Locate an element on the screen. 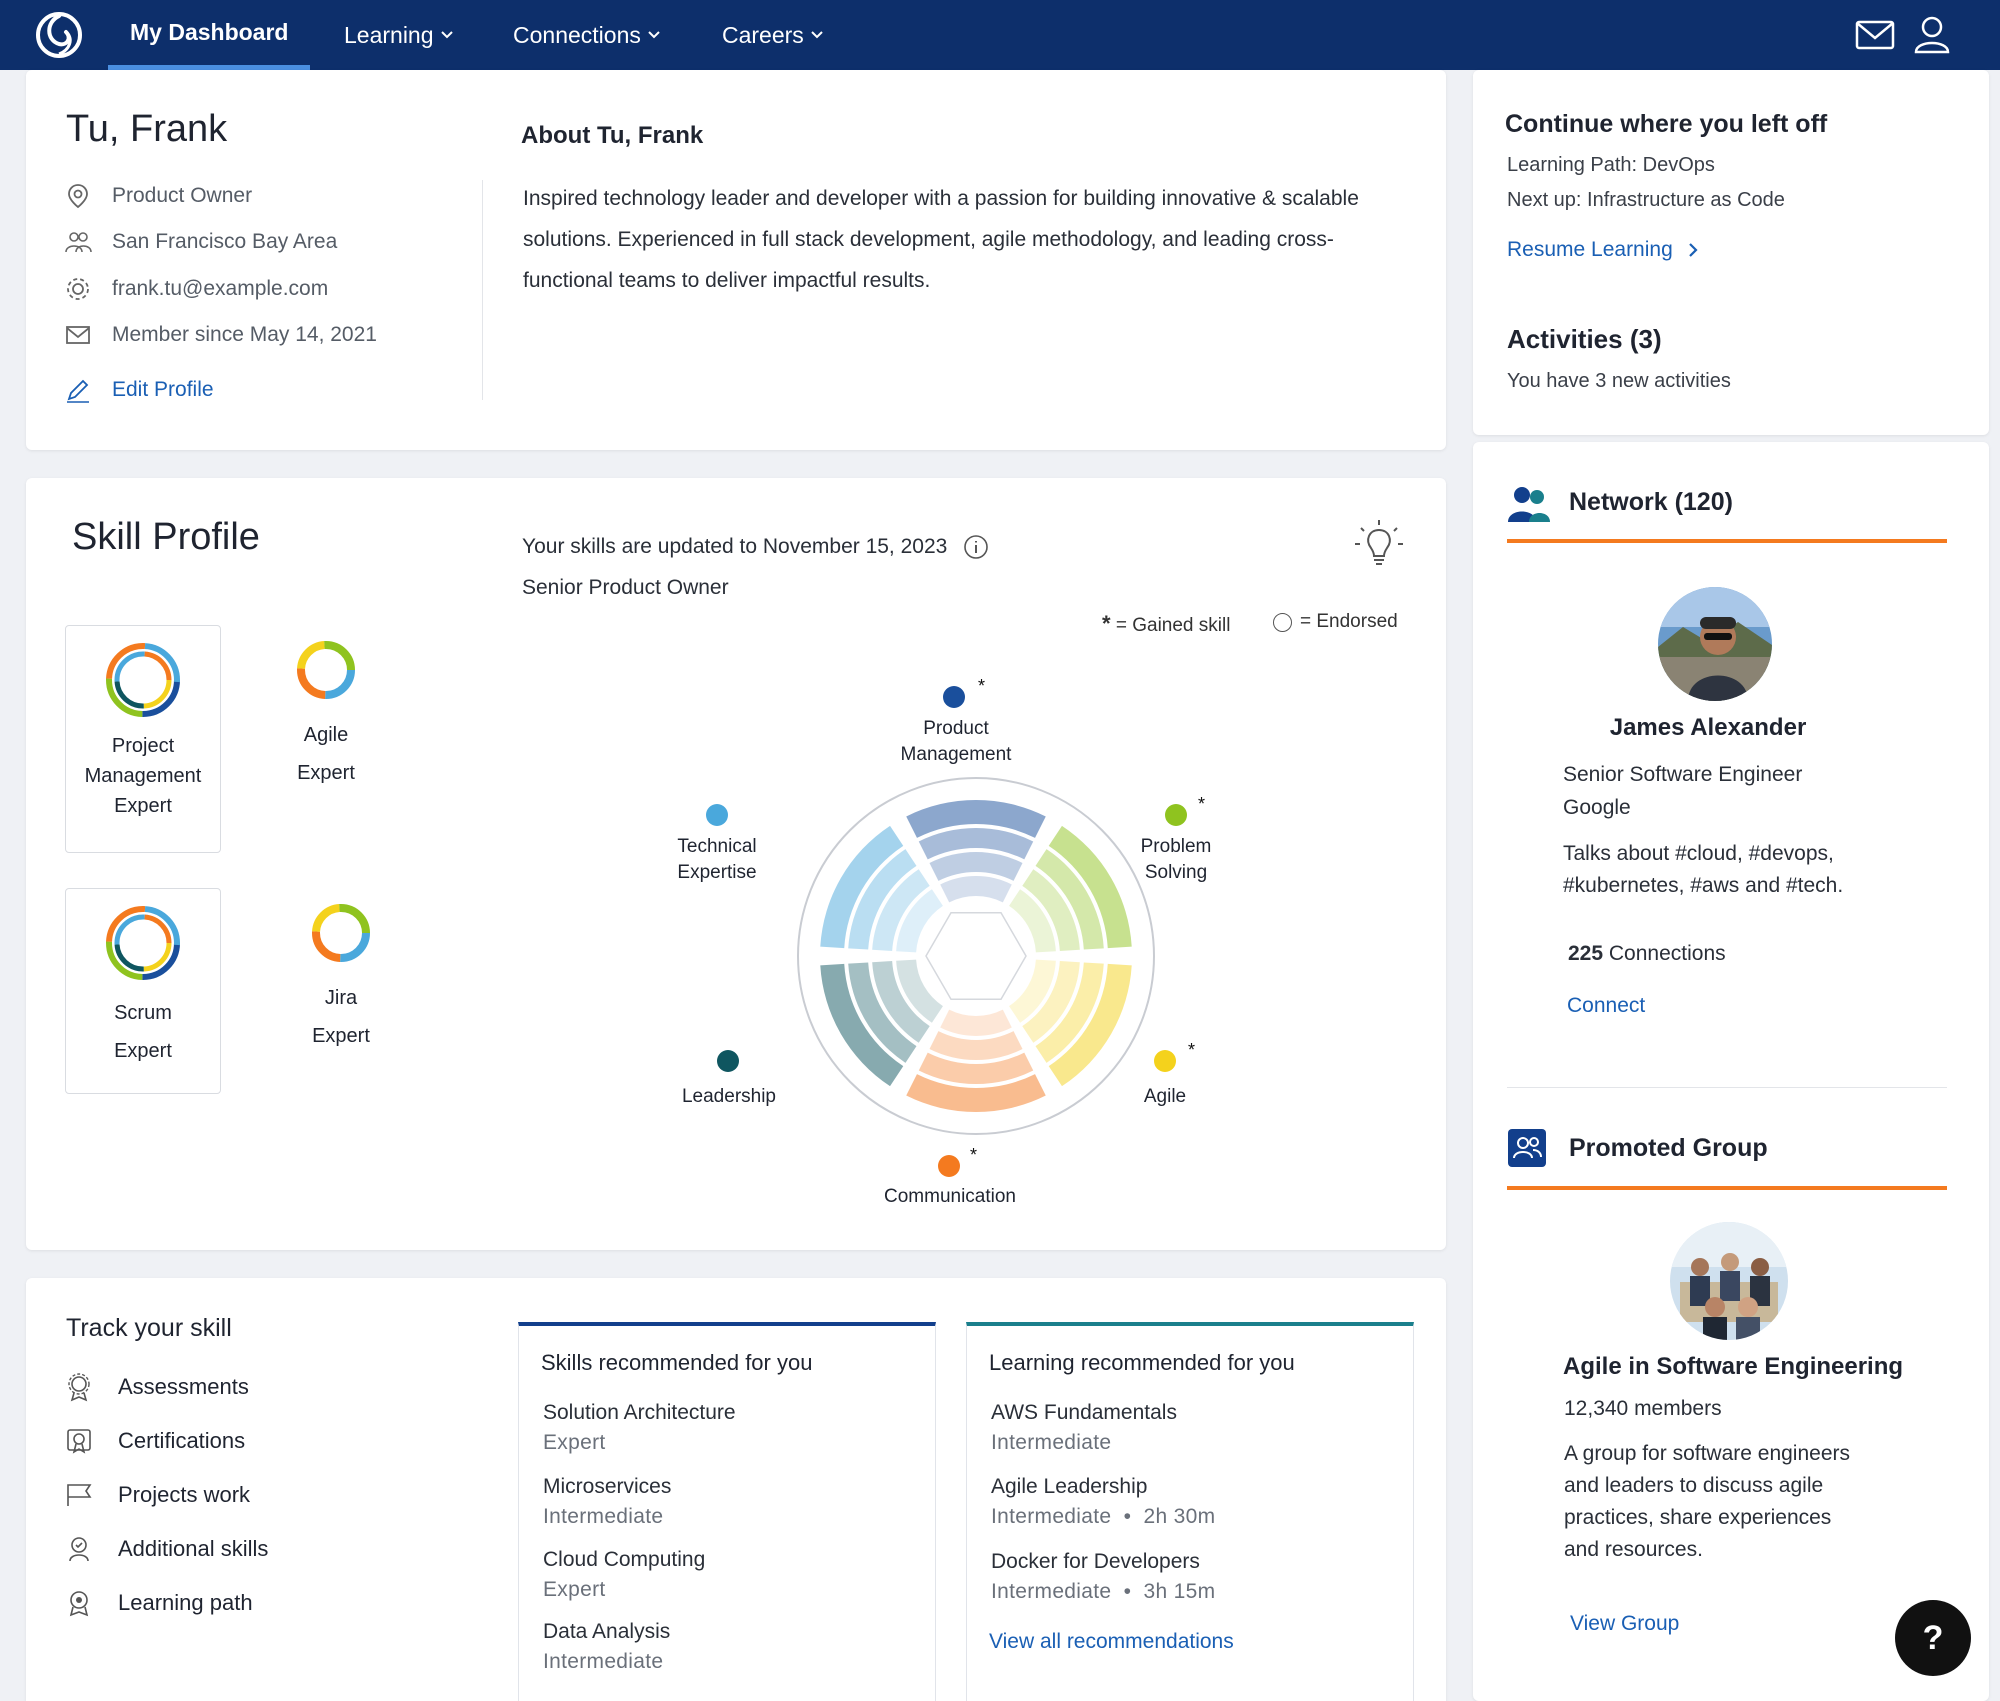  help-button: ? is located at coordinates (1933, 1638).